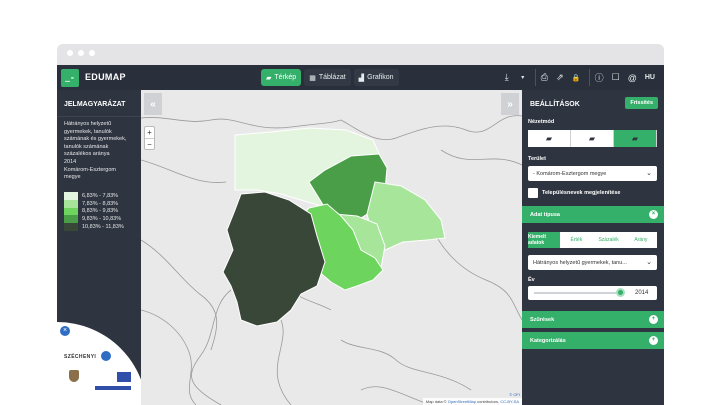  I want to click on view-tabs: ▰ Térkép ▦ Táblázat ▟ Grafikon, so click(330, 77).